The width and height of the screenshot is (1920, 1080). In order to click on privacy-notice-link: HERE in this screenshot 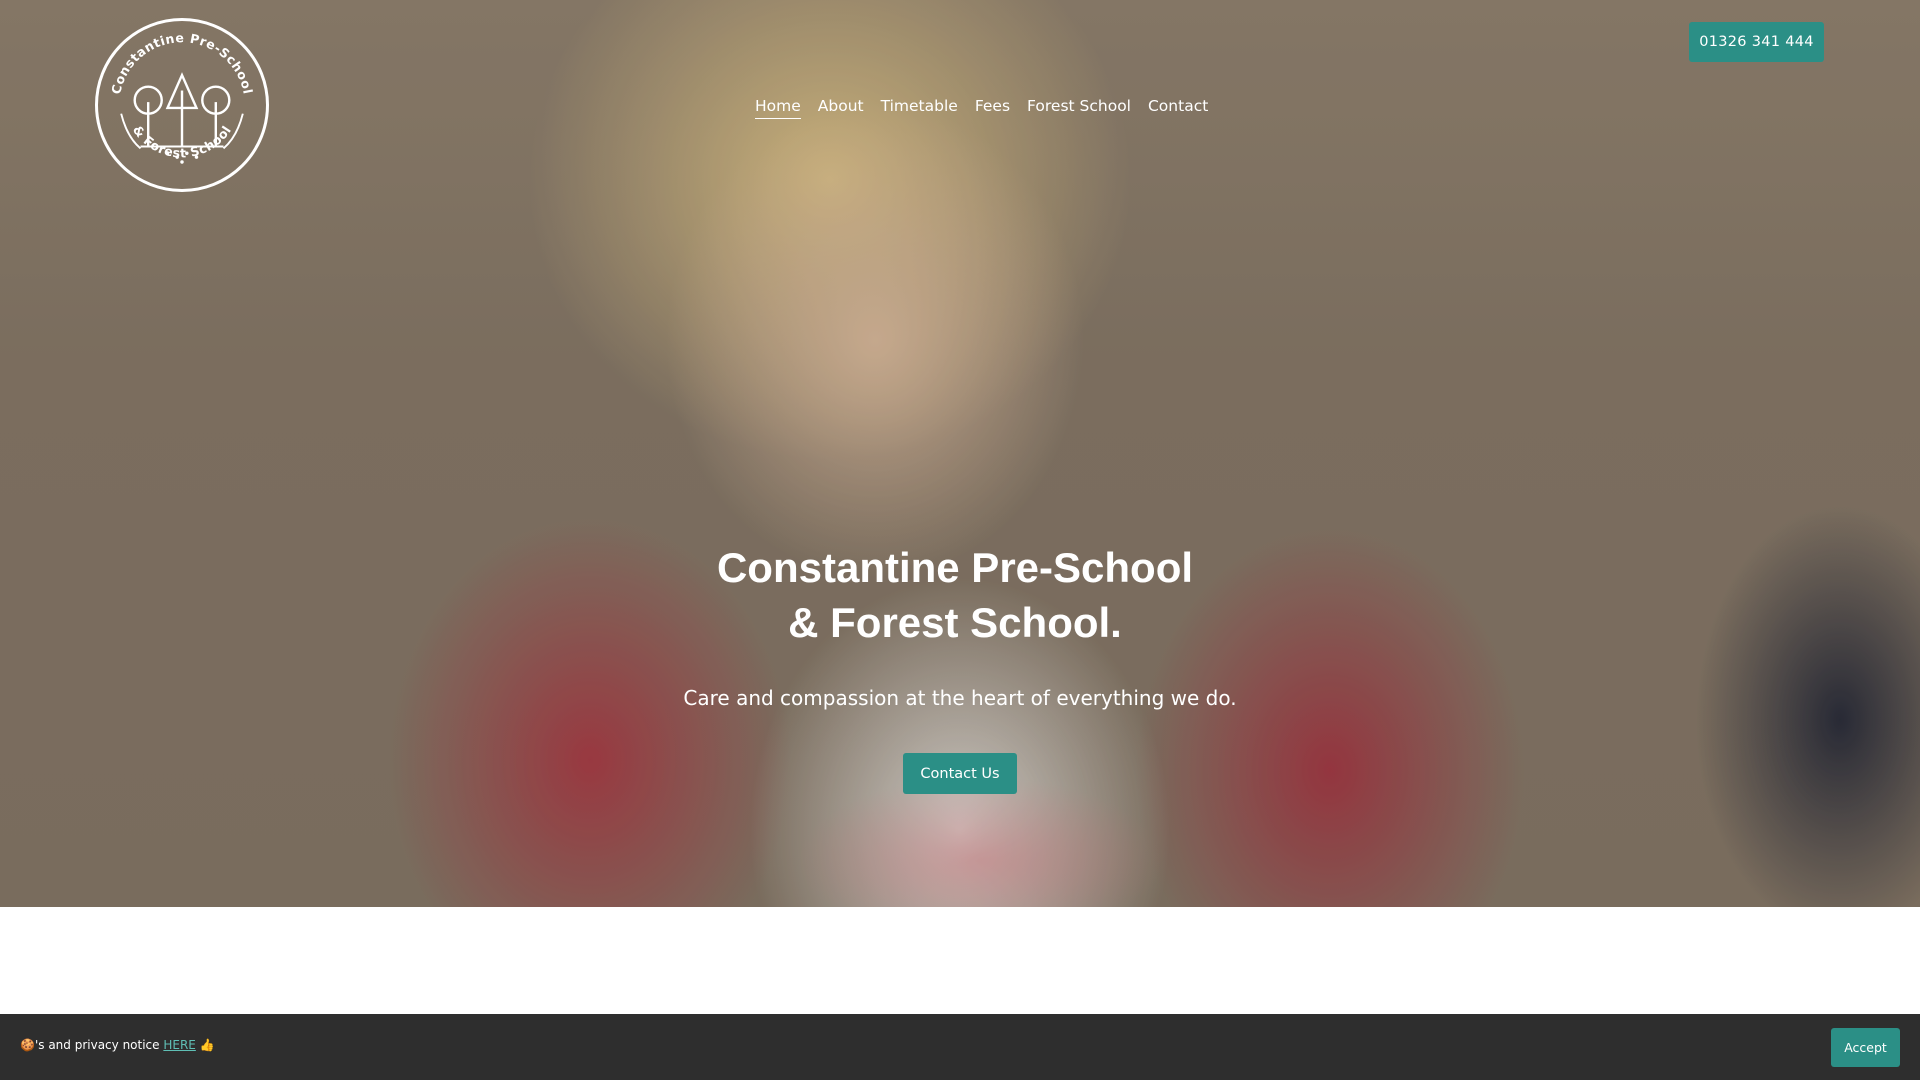, I will do `click(179, 1045)`.